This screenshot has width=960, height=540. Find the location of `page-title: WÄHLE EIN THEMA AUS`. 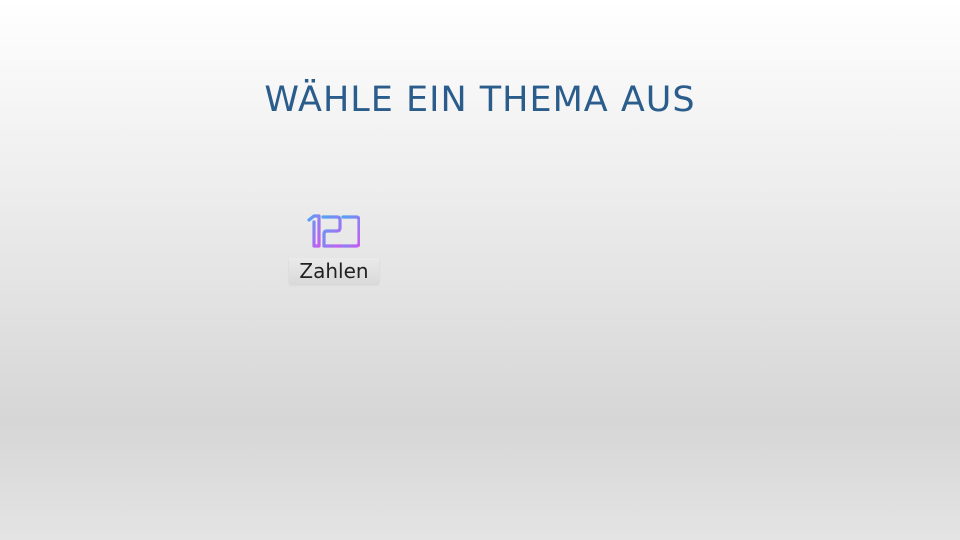

page-title: WÄHLE EIN THEMA AUS is located at coordinates (480, 100).